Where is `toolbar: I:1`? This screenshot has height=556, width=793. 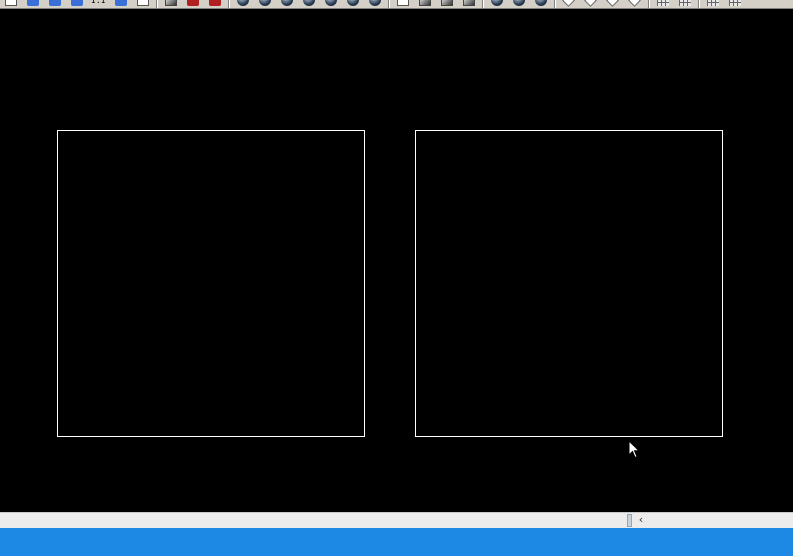 toolbar: I:1 is located at coordinates (396, 4).